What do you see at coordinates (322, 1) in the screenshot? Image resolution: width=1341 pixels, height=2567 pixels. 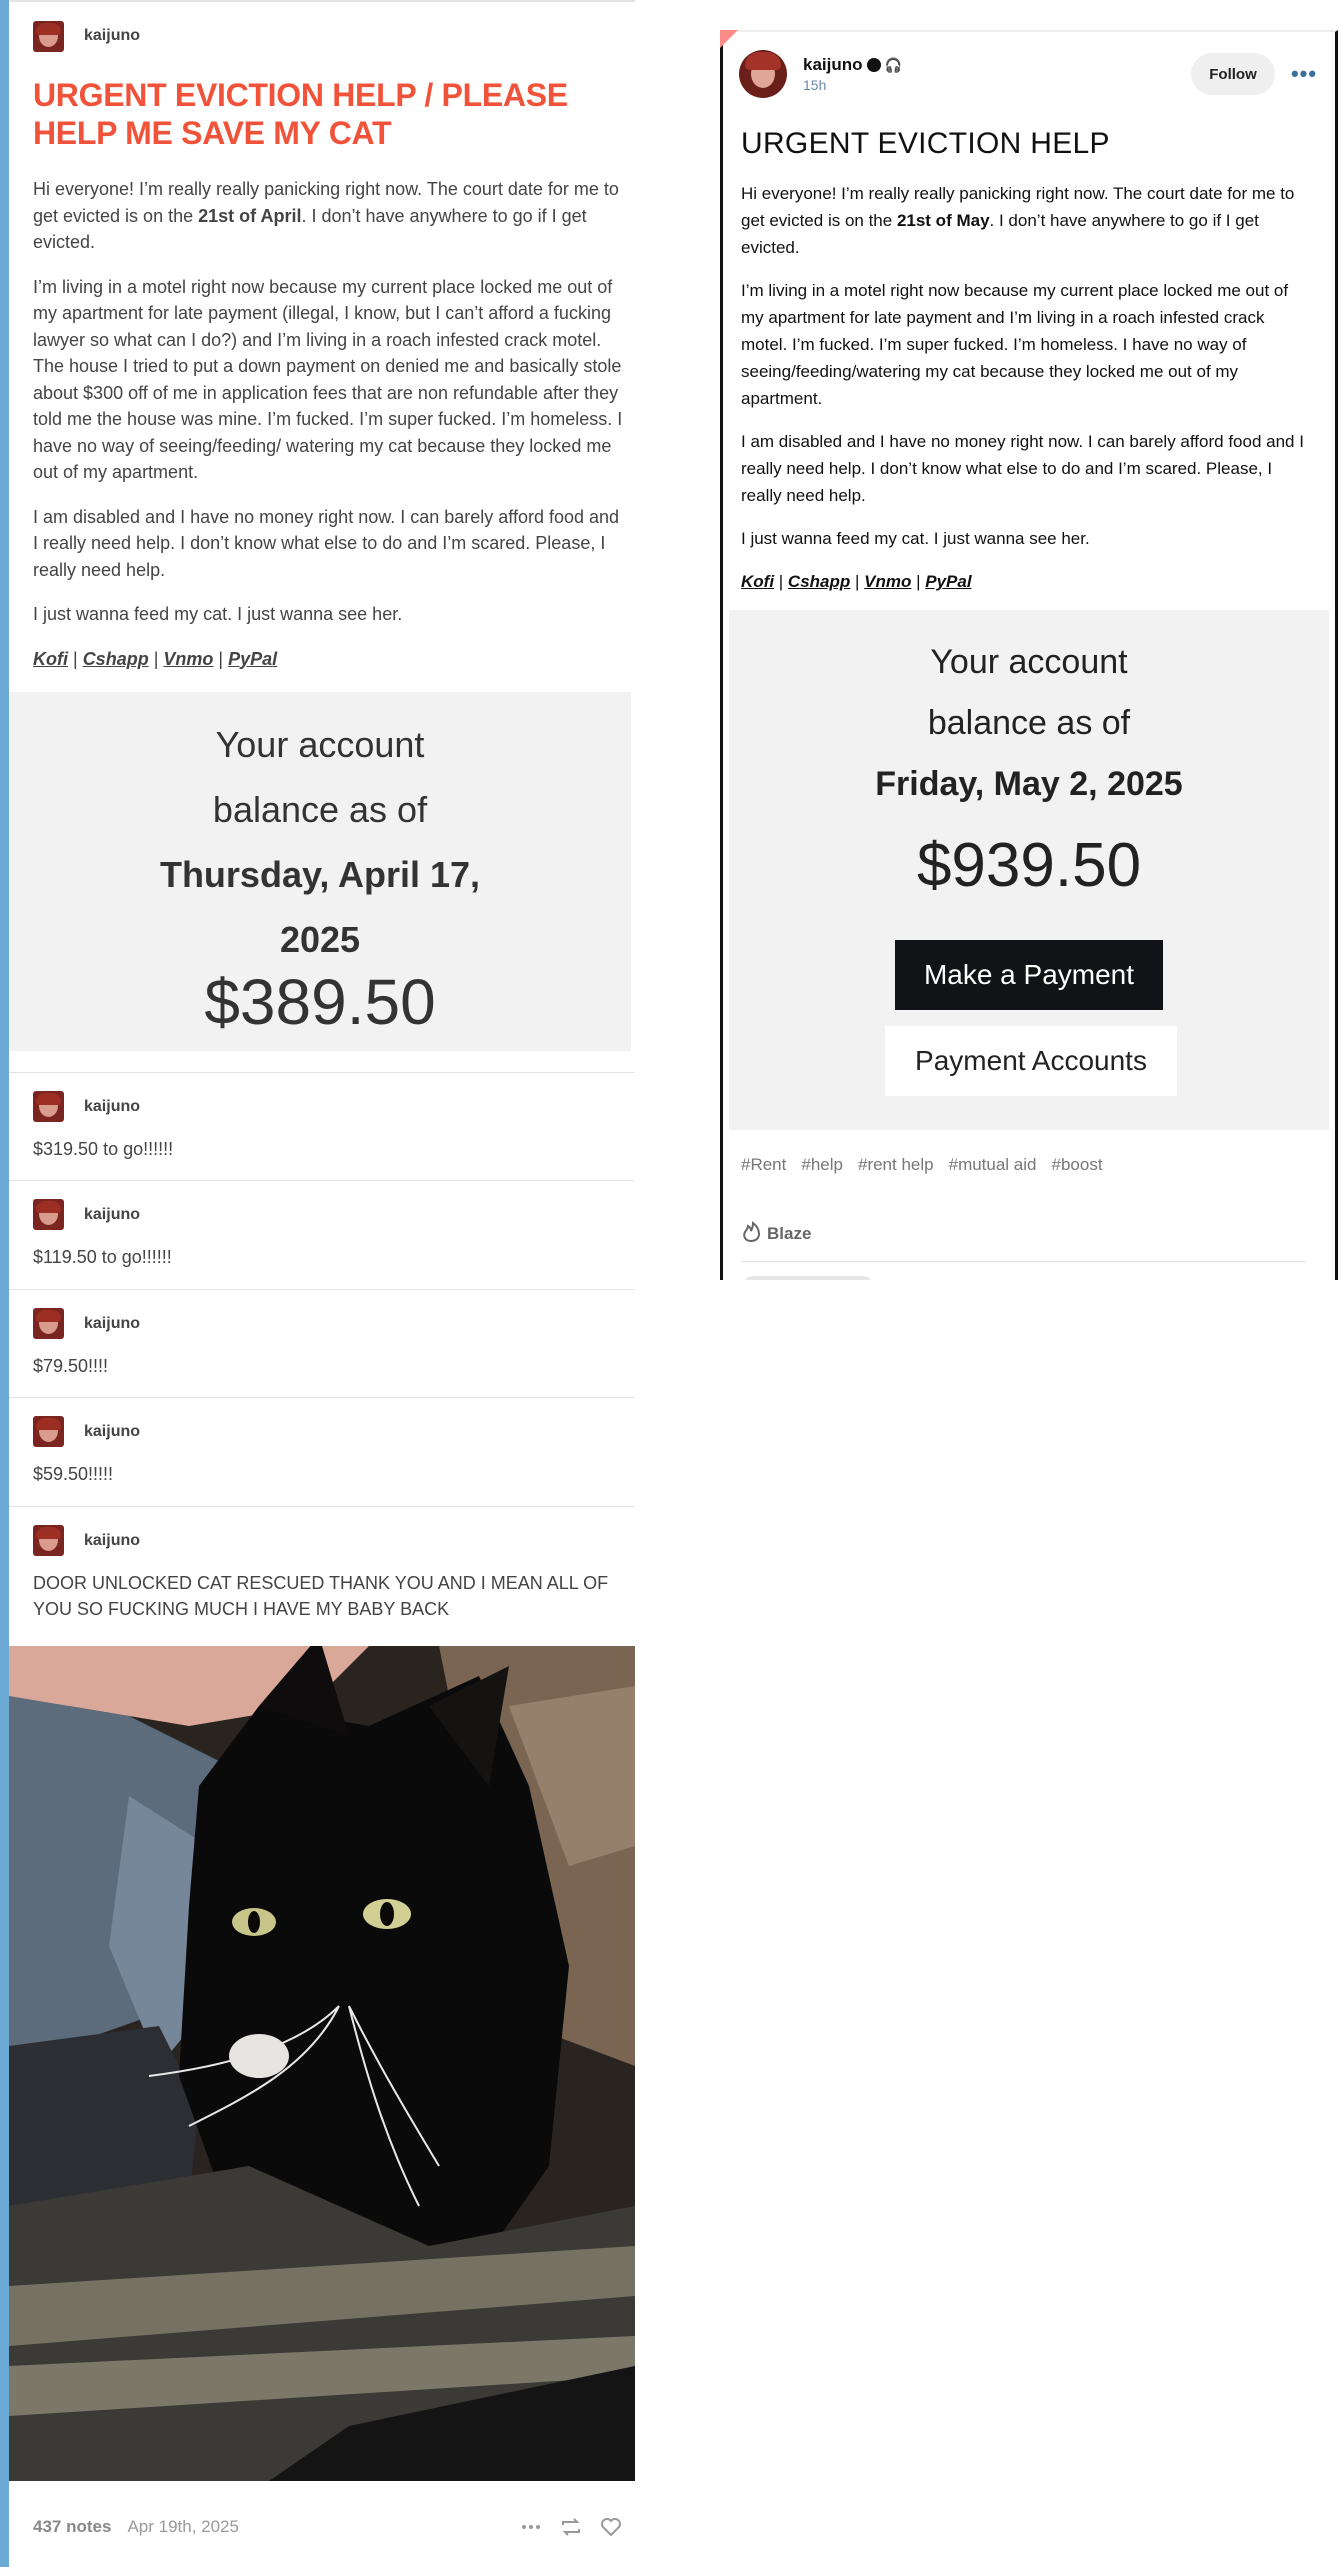 I see `top-divider` at bounding box center [322, 1].